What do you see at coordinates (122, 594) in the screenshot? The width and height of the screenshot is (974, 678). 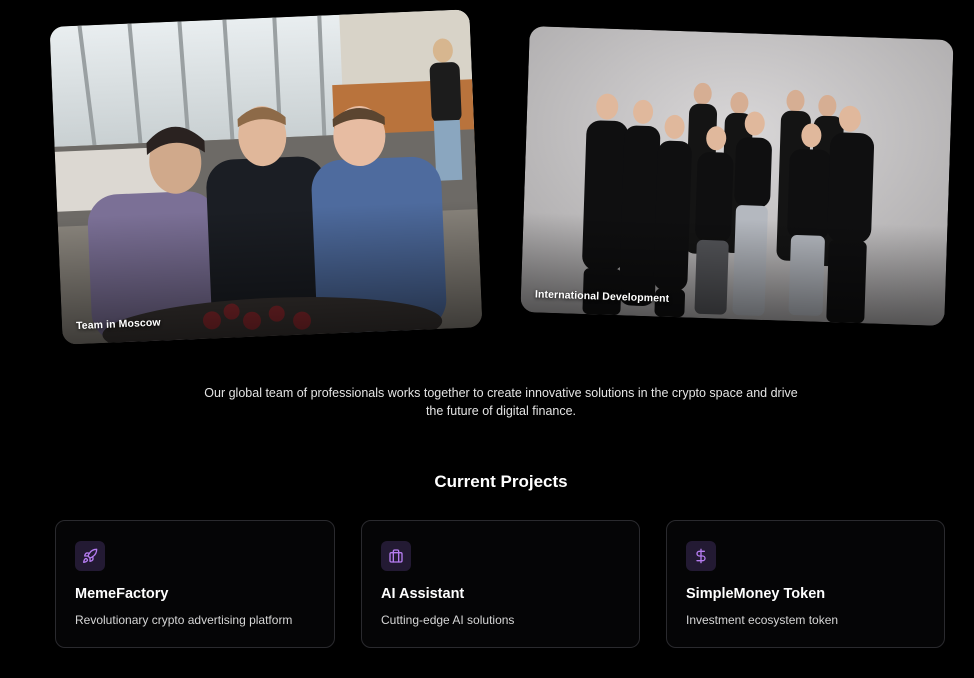 I see `project-title: MemeFactory` at bounding box center [122, 594].